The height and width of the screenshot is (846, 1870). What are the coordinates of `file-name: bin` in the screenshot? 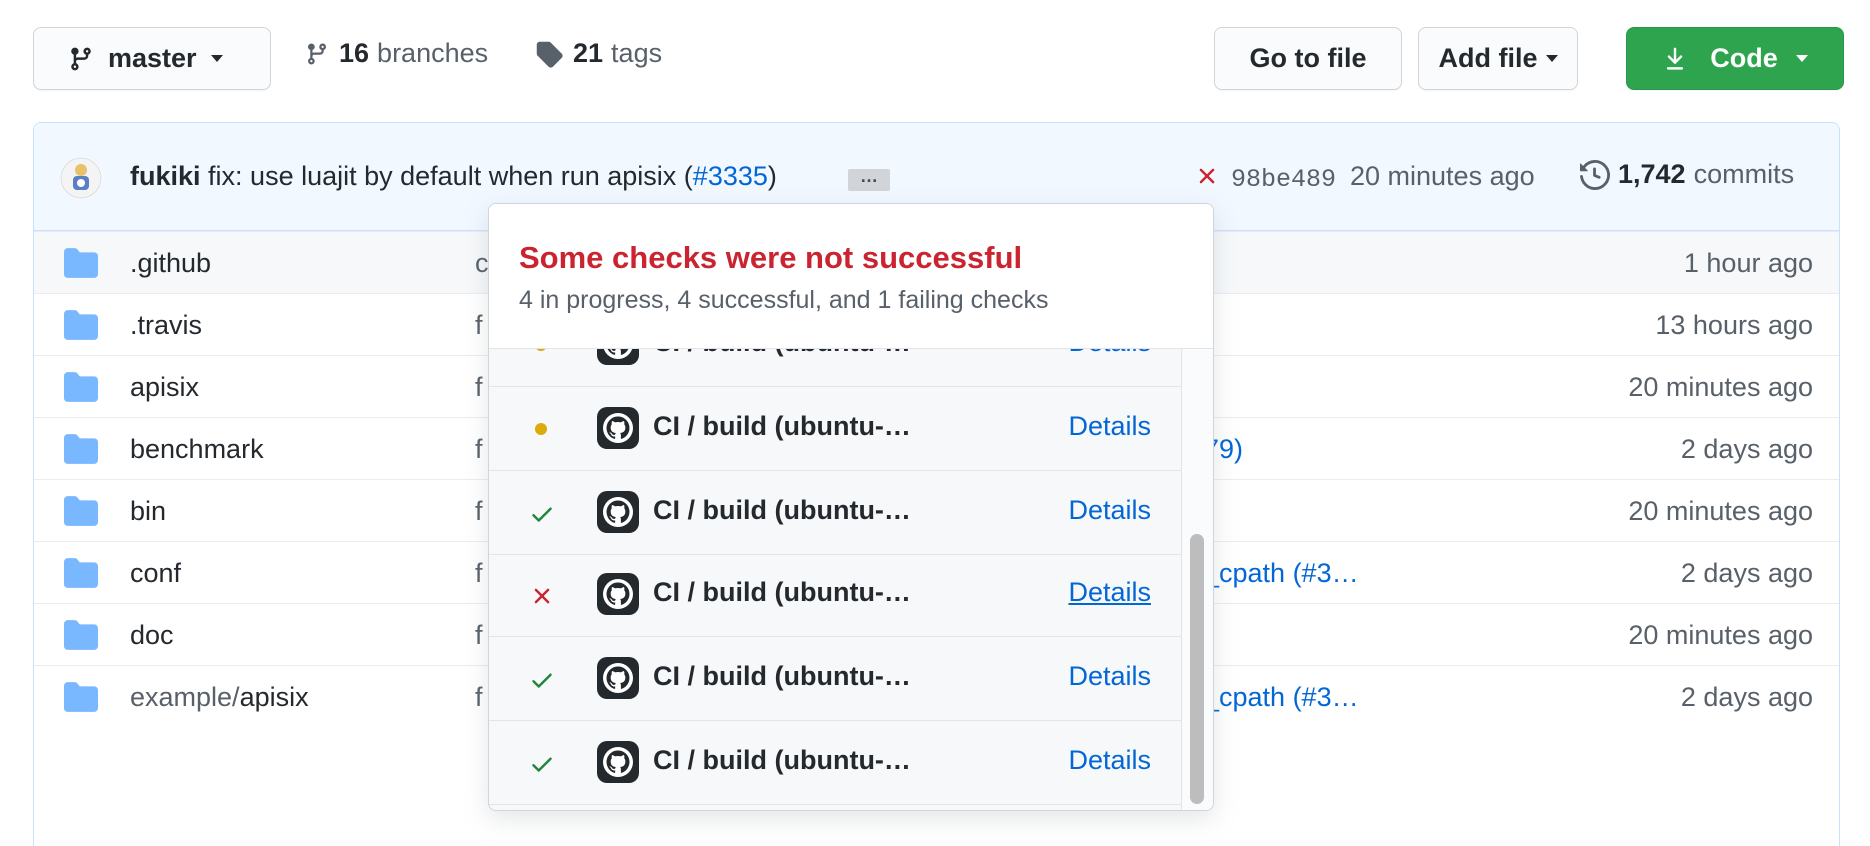 It's located at (148, 511).